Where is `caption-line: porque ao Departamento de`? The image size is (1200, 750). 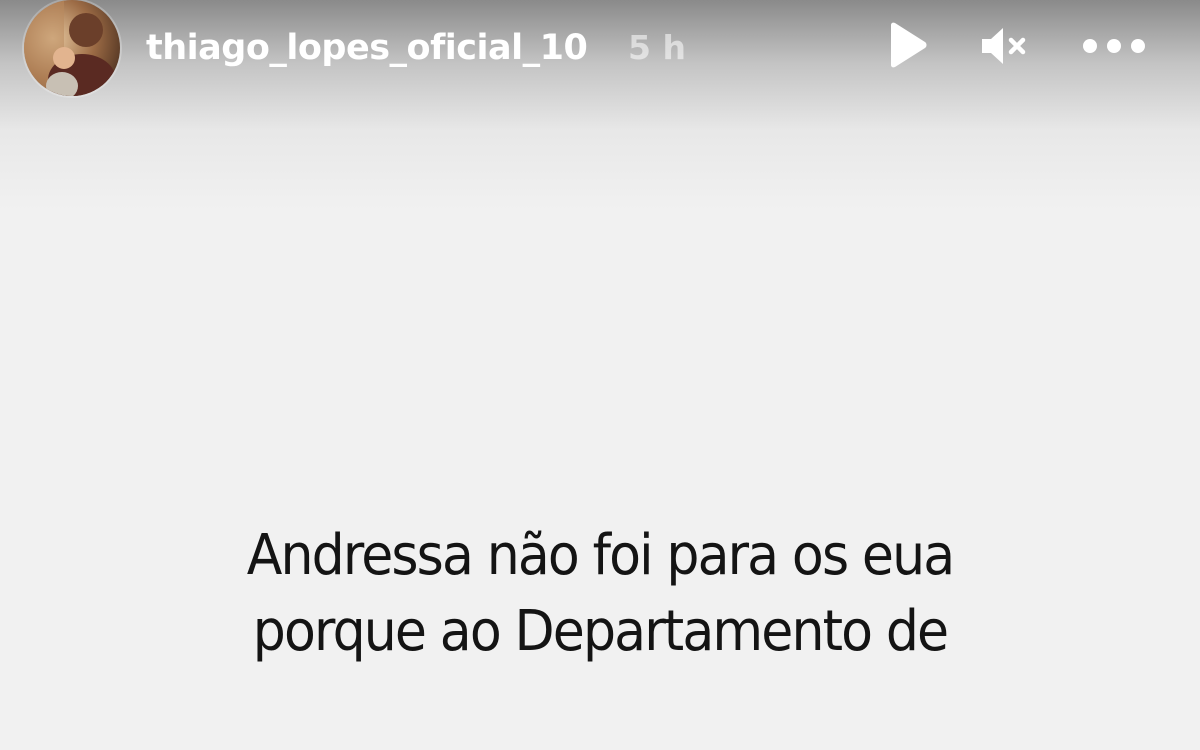
caption-line: porque ao Departamento de is located at coordinates (600, 631).